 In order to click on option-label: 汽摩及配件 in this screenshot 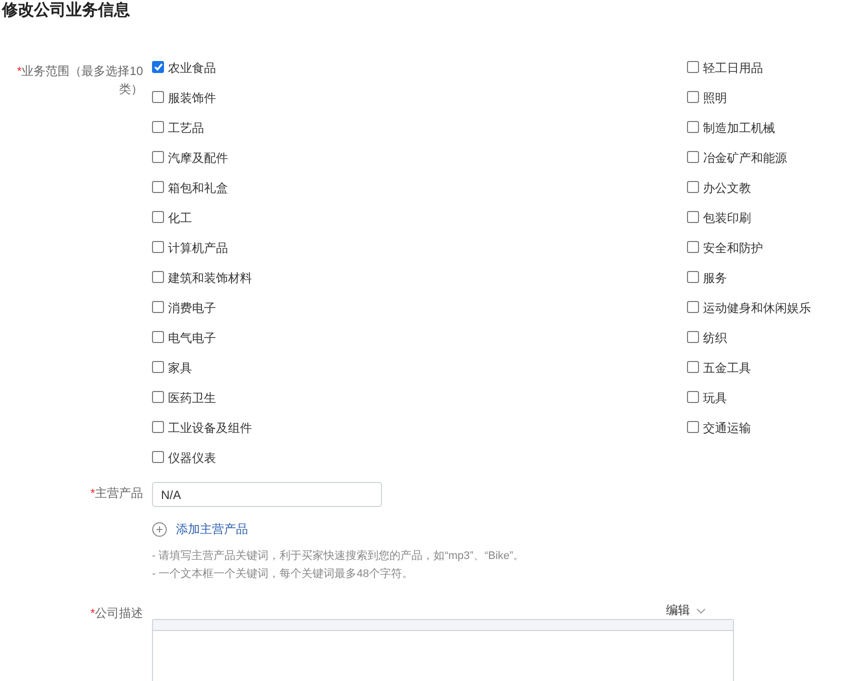, I will do `click(198, 158)`.